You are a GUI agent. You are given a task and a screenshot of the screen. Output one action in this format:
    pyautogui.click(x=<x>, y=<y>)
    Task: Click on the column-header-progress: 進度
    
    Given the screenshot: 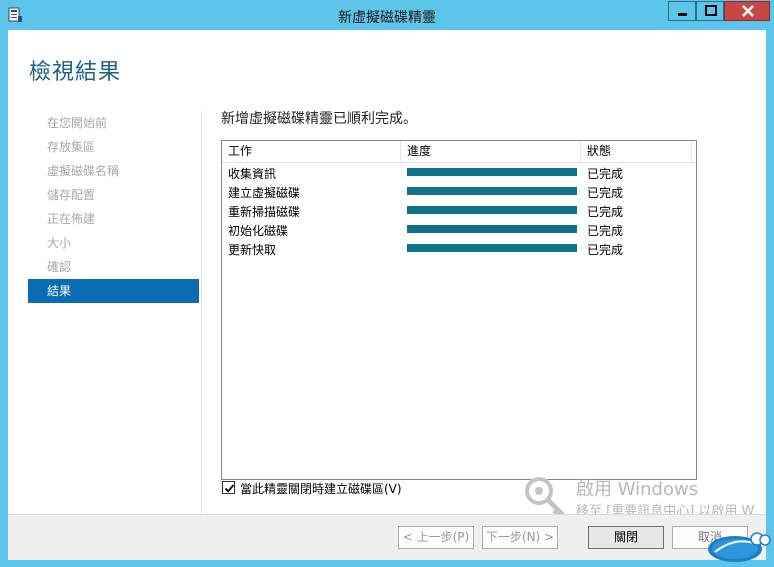 What is the action you would take?
    pyautogui.click(x=491, y=151)
    